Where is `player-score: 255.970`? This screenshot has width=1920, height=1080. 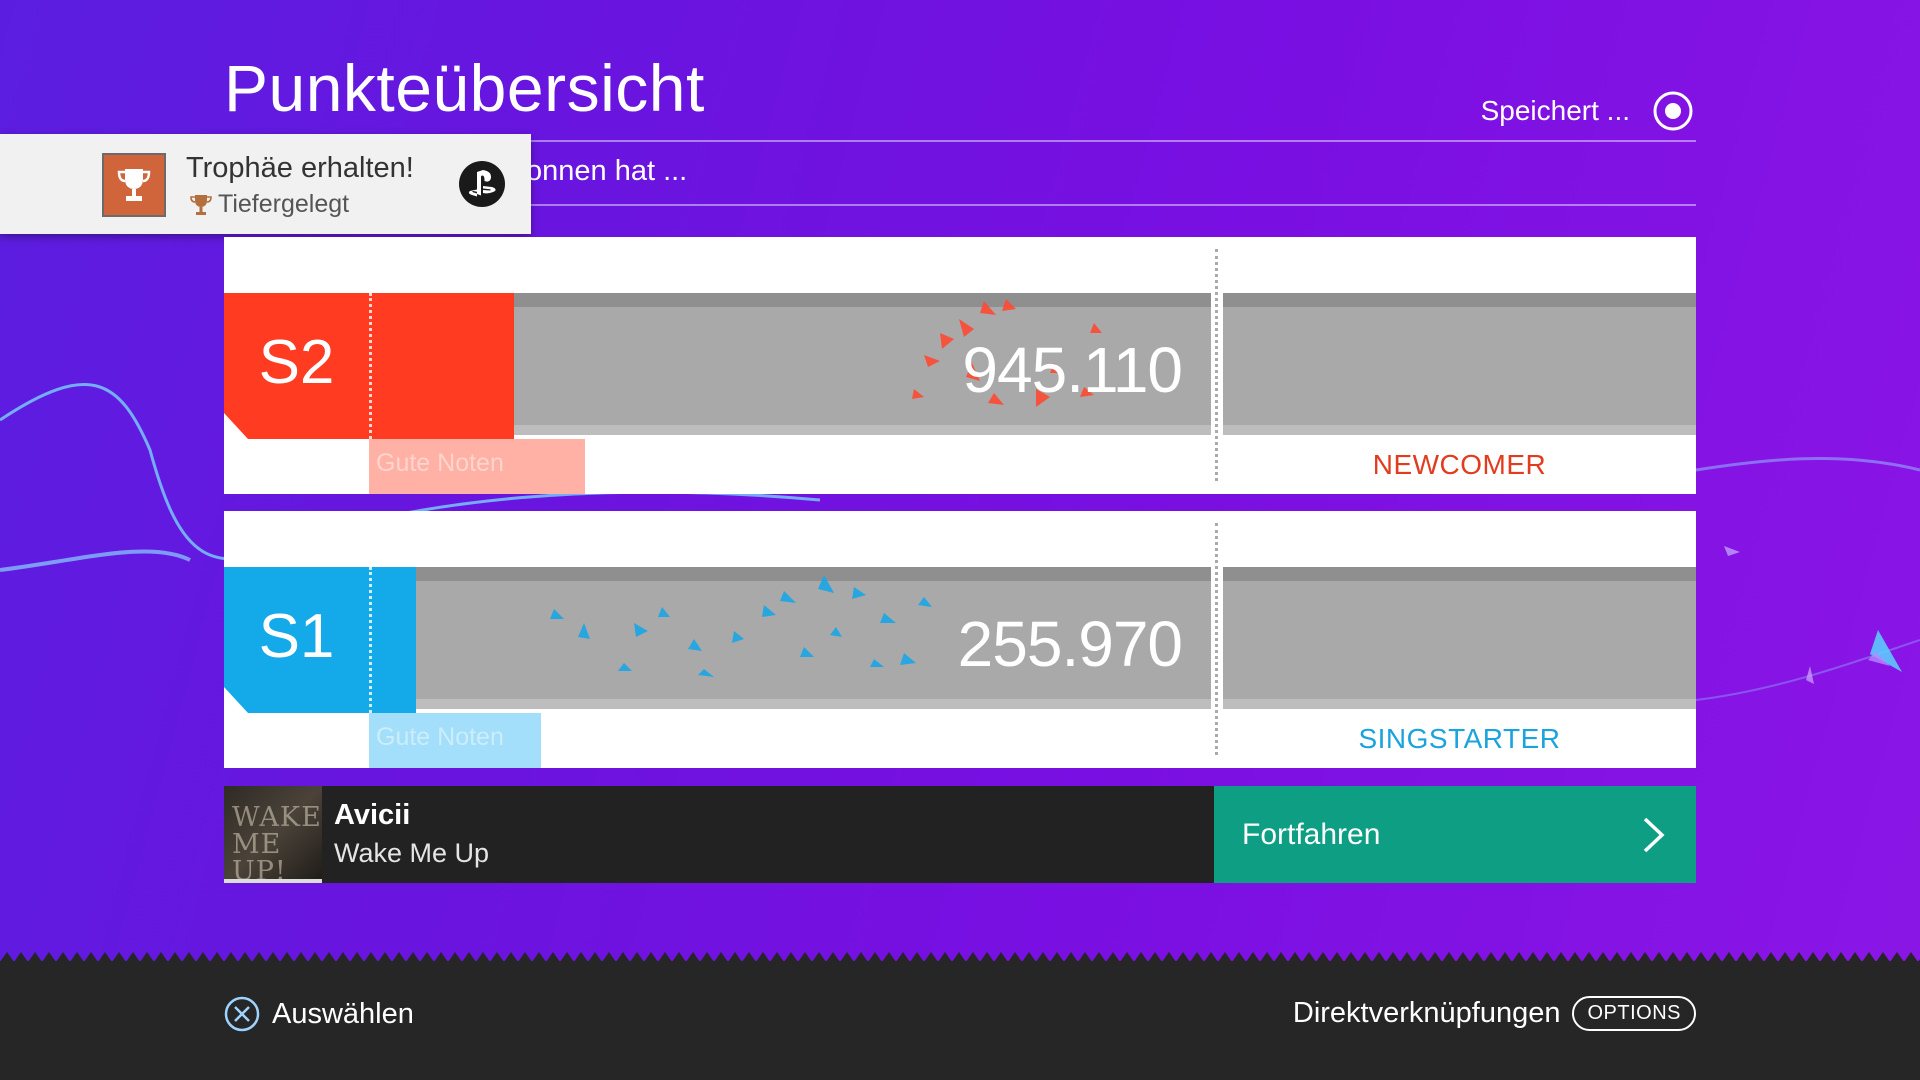
player-score: 255.970 is located at coordinates (1070, 644).